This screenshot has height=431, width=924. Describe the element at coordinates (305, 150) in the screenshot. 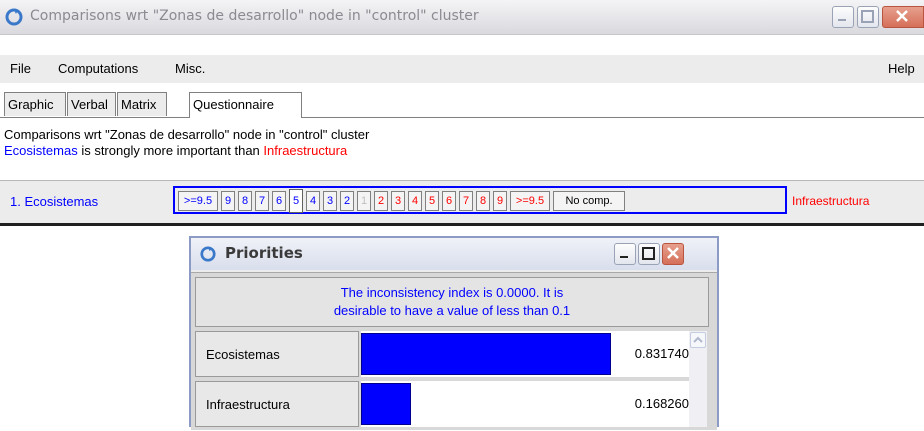

I see `right-element-name: Infraestructura` at that location.